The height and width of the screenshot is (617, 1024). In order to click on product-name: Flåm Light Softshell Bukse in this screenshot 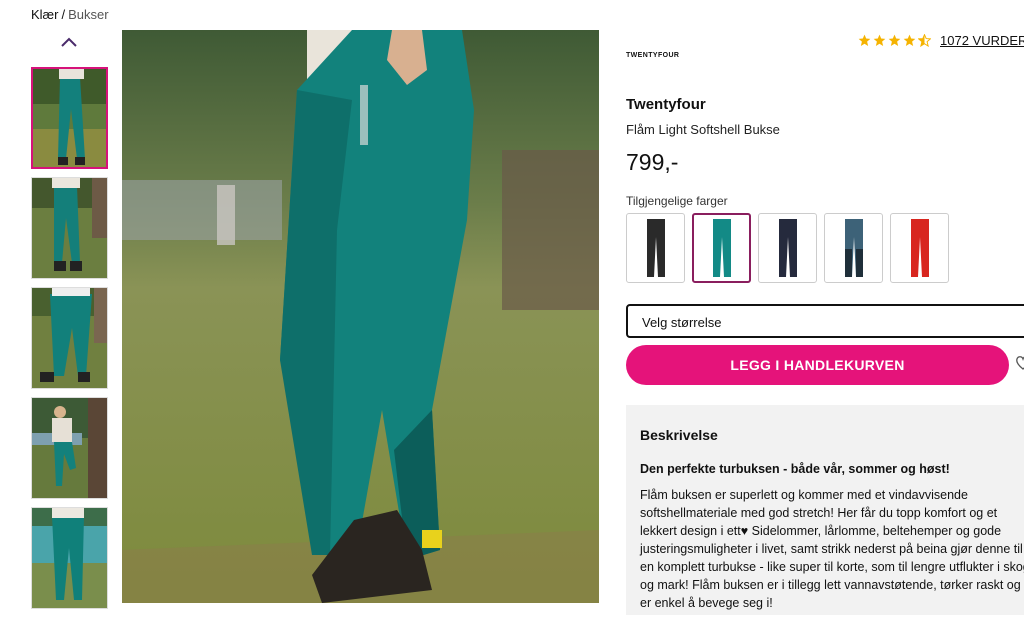, I will do `click(703, 129)`.